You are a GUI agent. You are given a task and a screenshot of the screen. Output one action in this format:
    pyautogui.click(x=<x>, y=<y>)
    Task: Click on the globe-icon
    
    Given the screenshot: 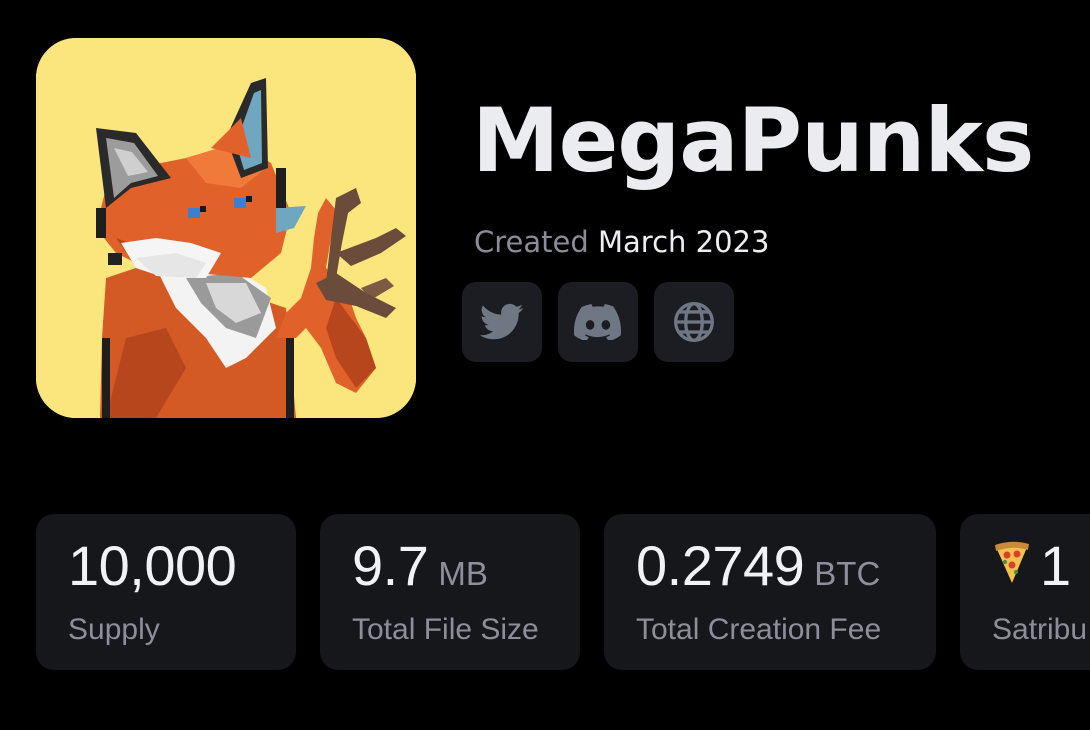 What is the action you would take?
    pyautogui.click(x=694, y=322)
    